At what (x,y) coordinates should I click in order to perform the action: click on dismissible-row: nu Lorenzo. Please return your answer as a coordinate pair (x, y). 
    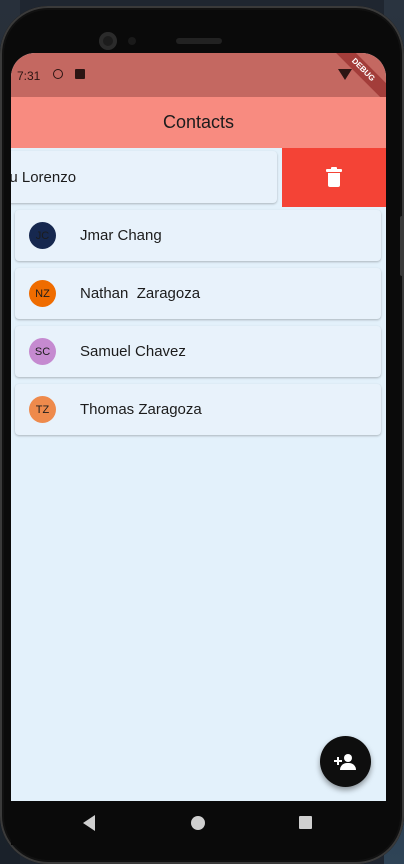
    Looking at the image, I should click on (198, 177).